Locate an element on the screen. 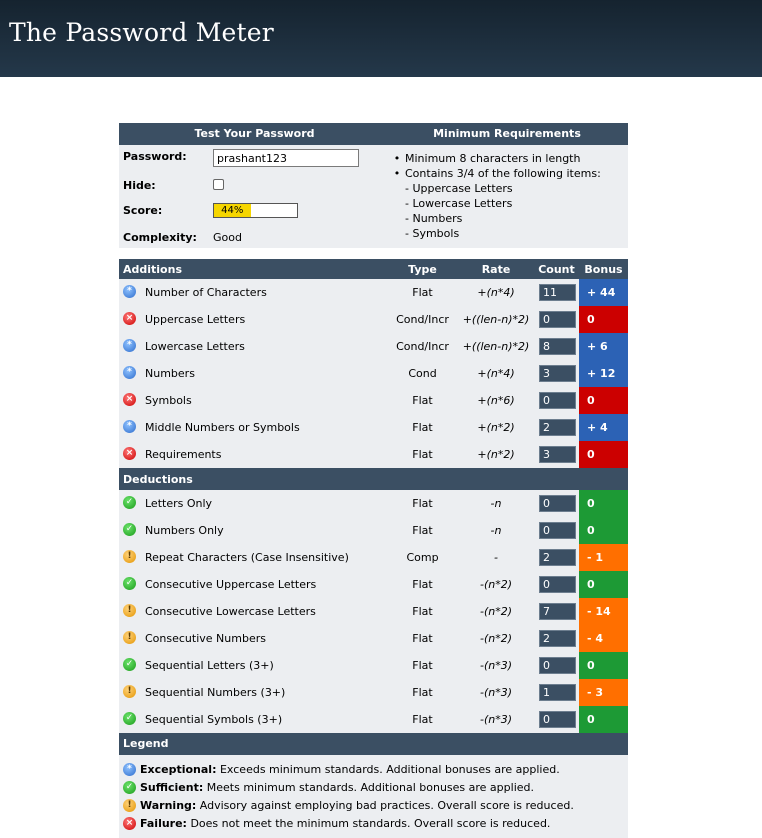 This screenshot has width=762, height=838. password-input is located at coordinates (286, 158).